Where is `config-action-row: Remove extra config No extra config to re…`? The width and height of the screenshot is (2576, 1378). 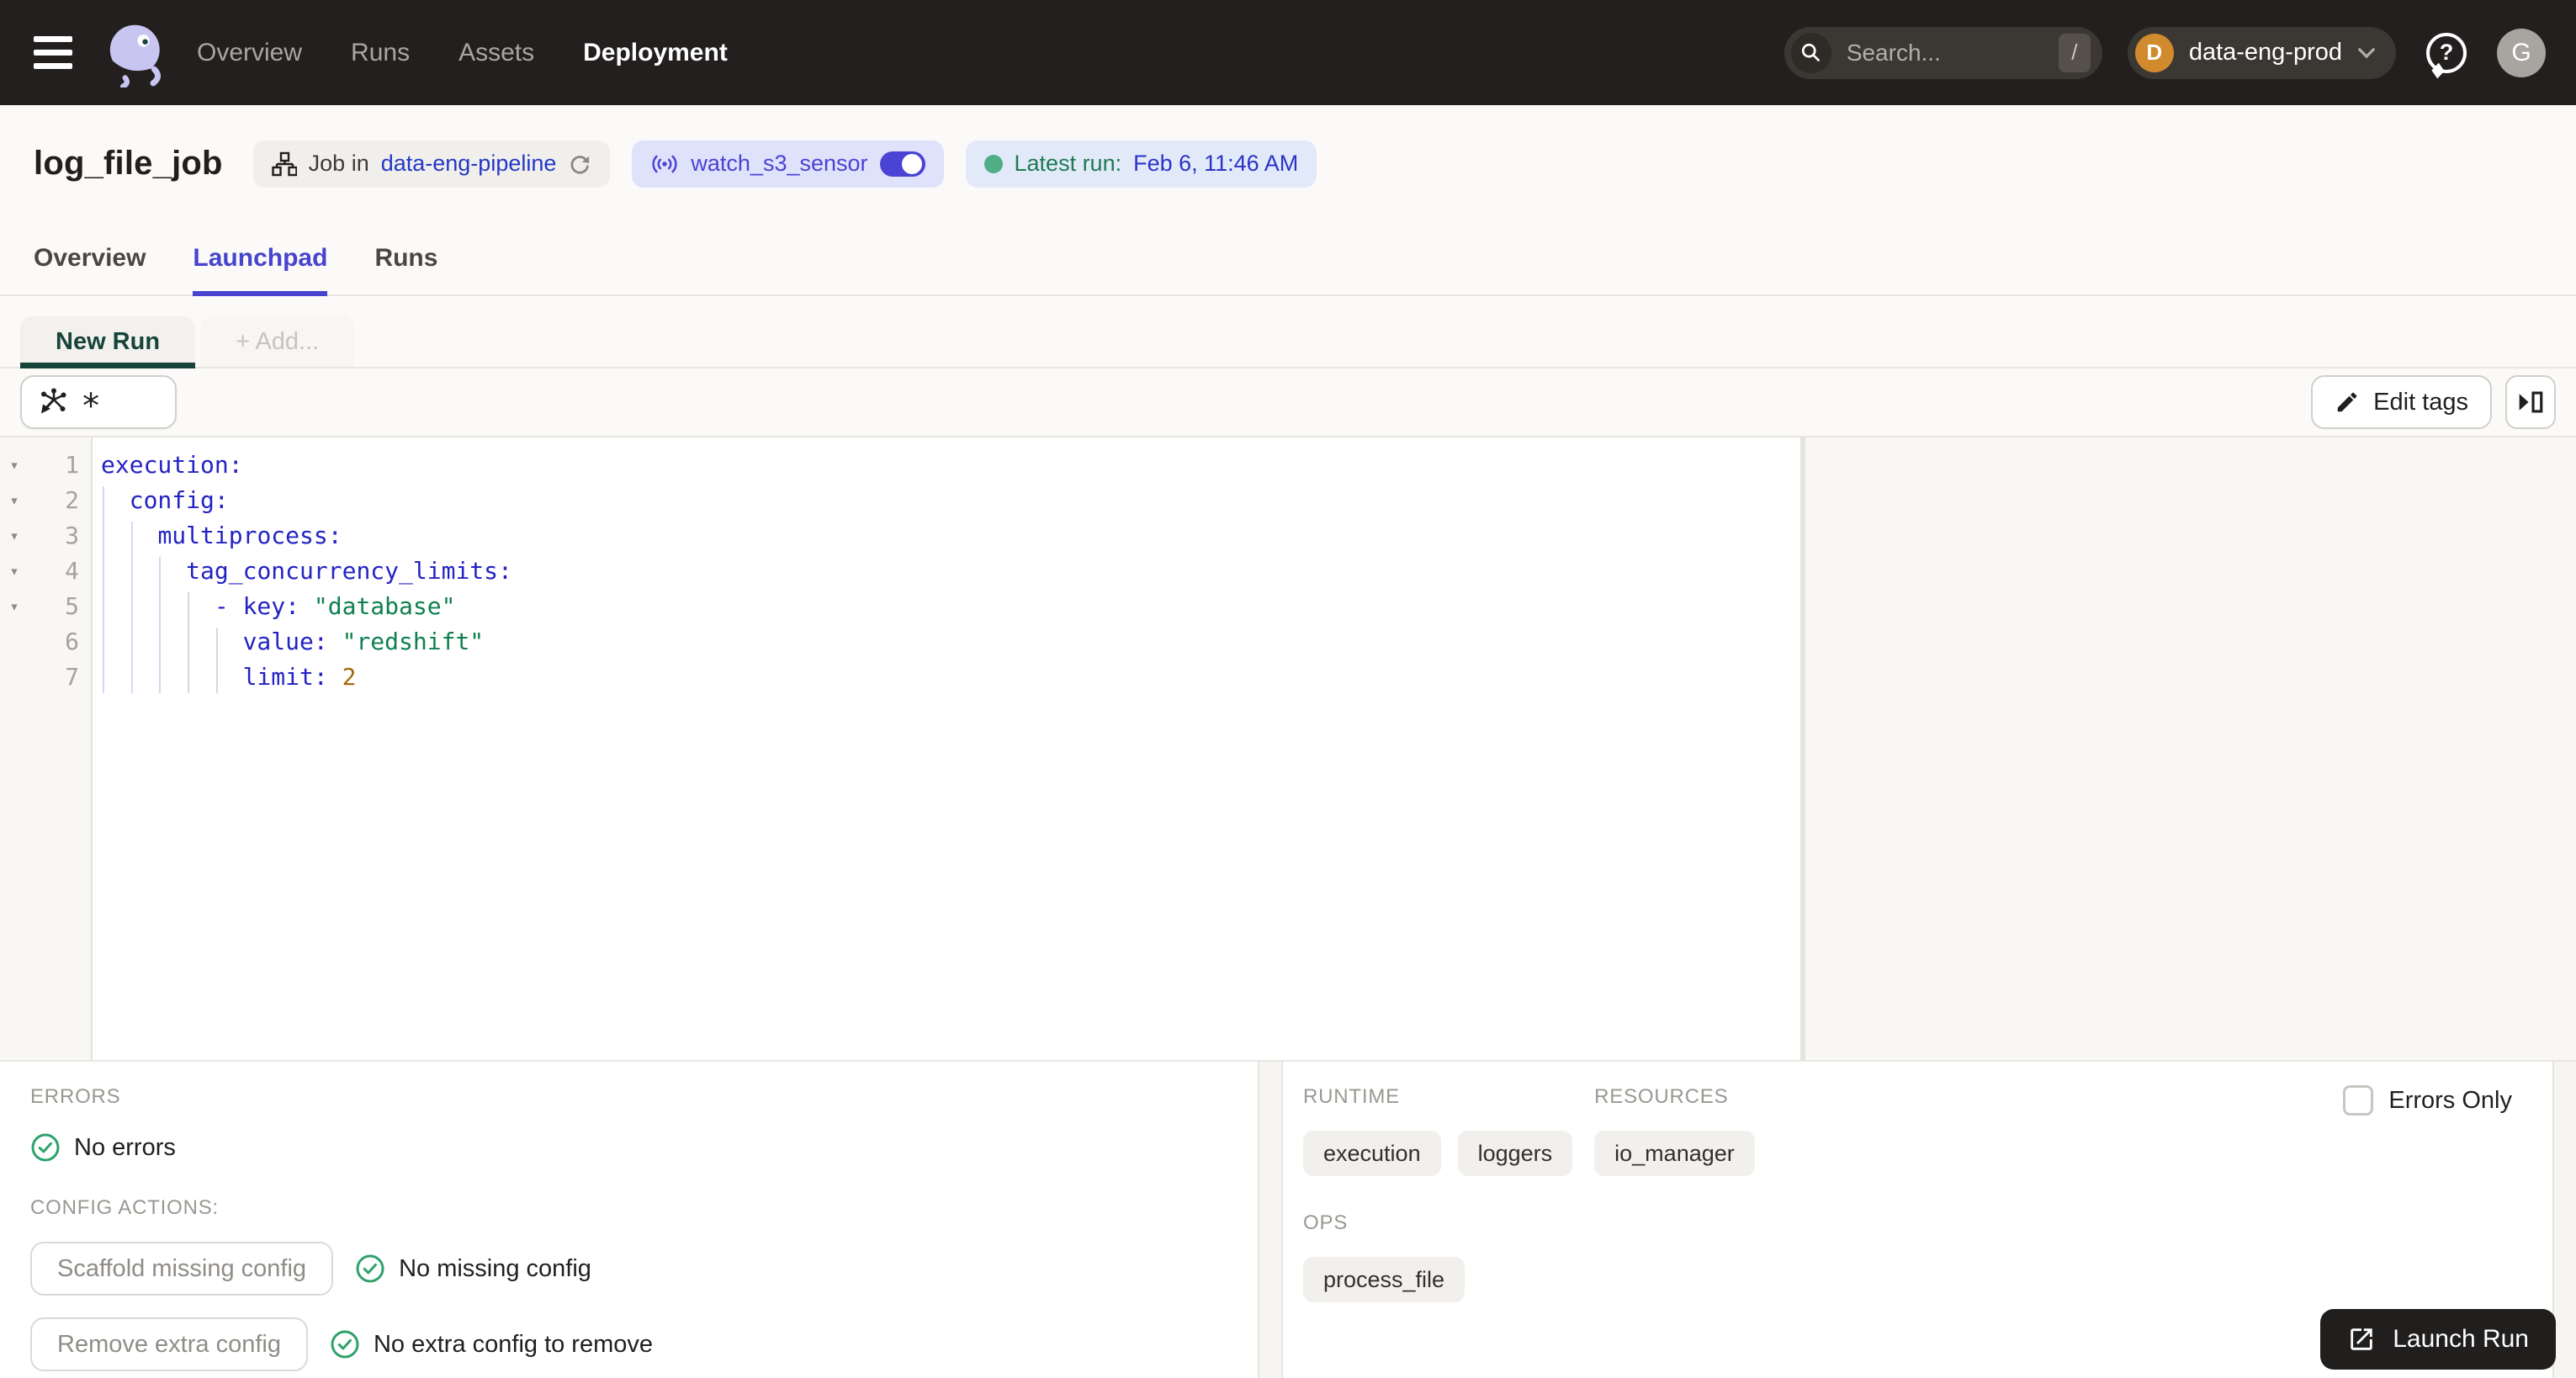
config-action-row: Remove extra config No extra config to re… is located at coordinates (644, 1344).